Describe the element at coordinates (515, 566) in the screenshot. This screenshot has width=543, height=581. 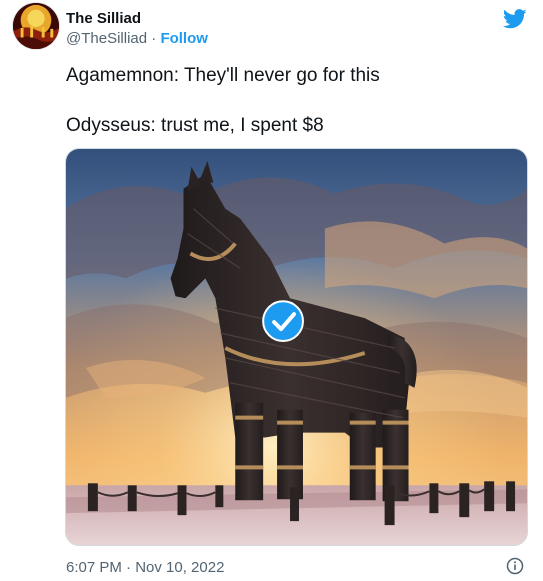
I see `info-icon` at that location.